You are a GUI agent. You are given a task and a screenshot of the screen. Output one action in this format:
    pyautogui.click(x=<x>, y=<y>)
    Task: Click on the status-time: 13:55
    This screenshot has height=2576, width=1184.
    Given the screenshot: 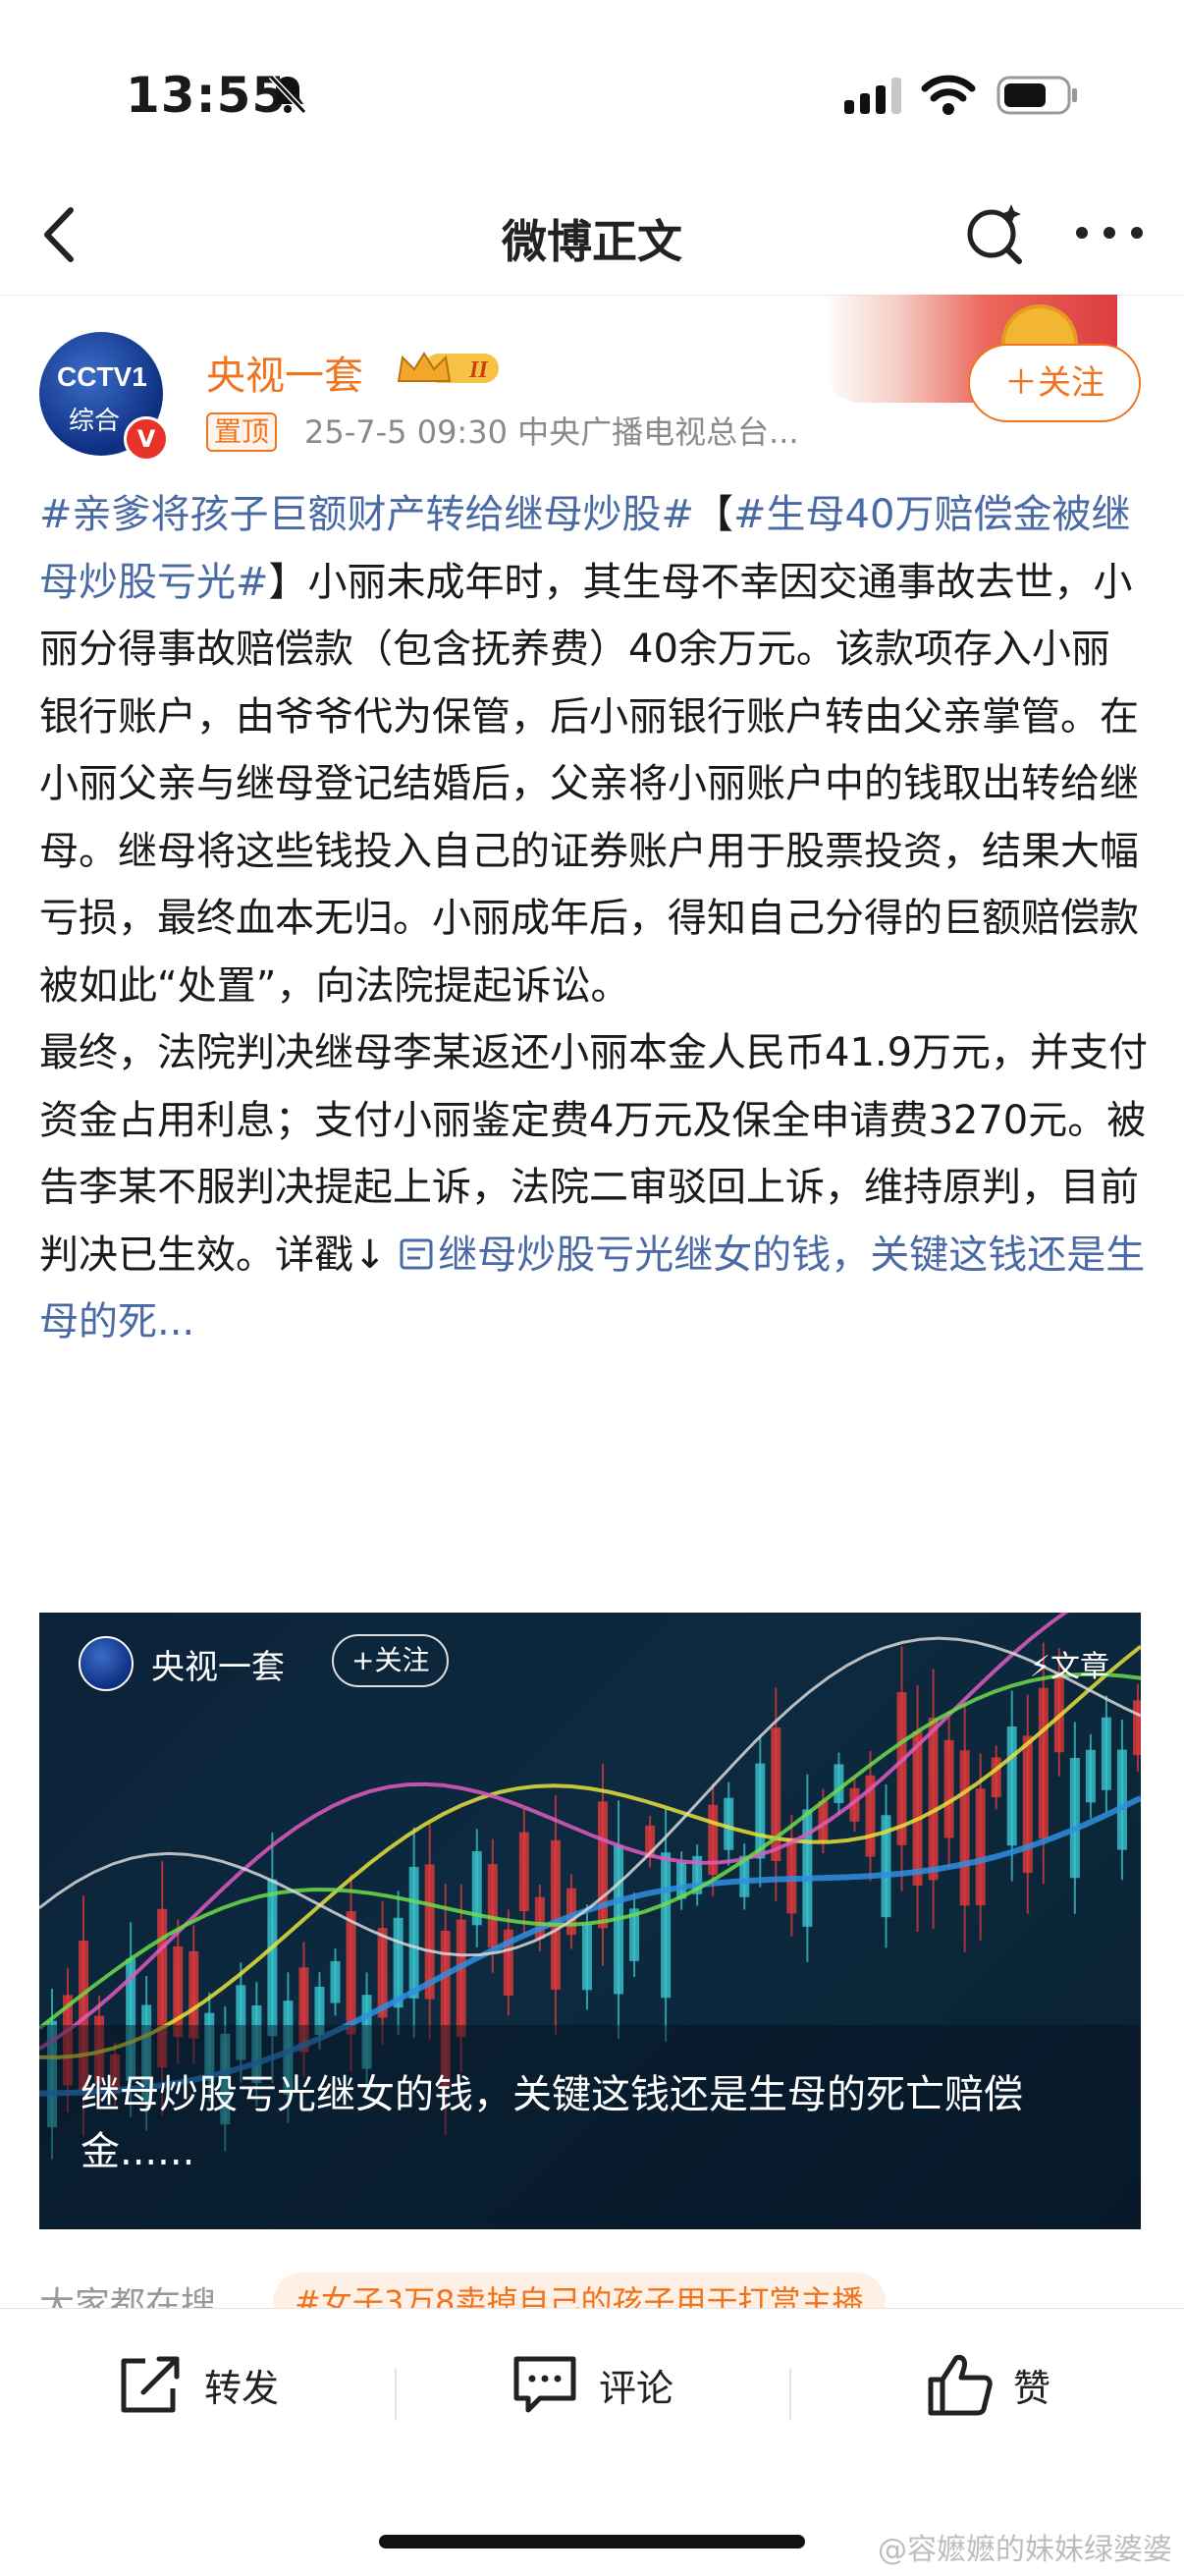 What is the action you would take?
    pyautogui.click(x=207, y=95)
    